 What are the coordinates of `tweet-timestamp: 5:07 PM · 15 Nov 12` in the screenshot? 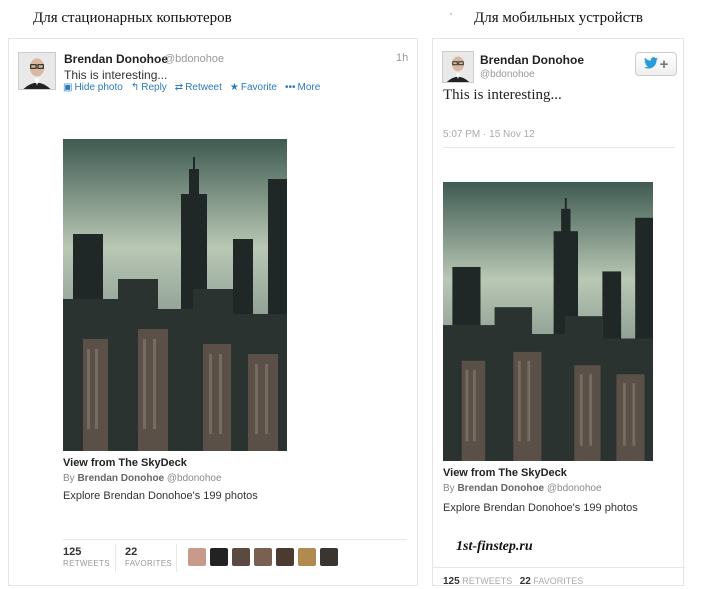 It's located at (489, 134).